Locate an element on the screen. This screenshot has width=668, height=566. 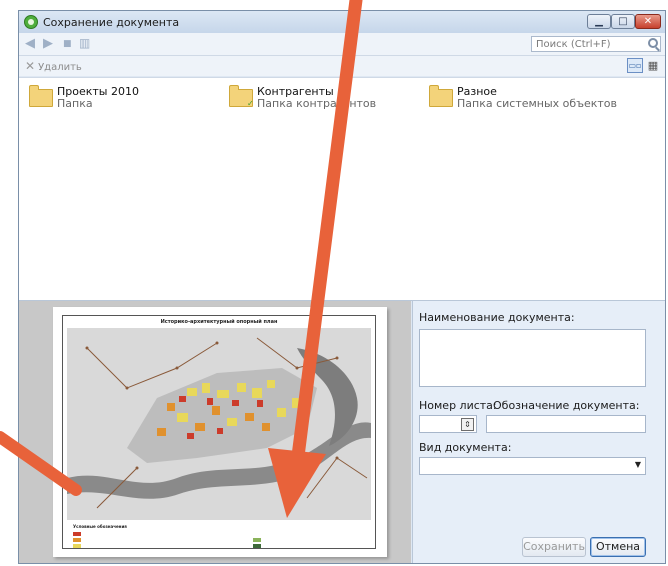
back-arrow-icon: ◀ is located at coordinates (30, 43).